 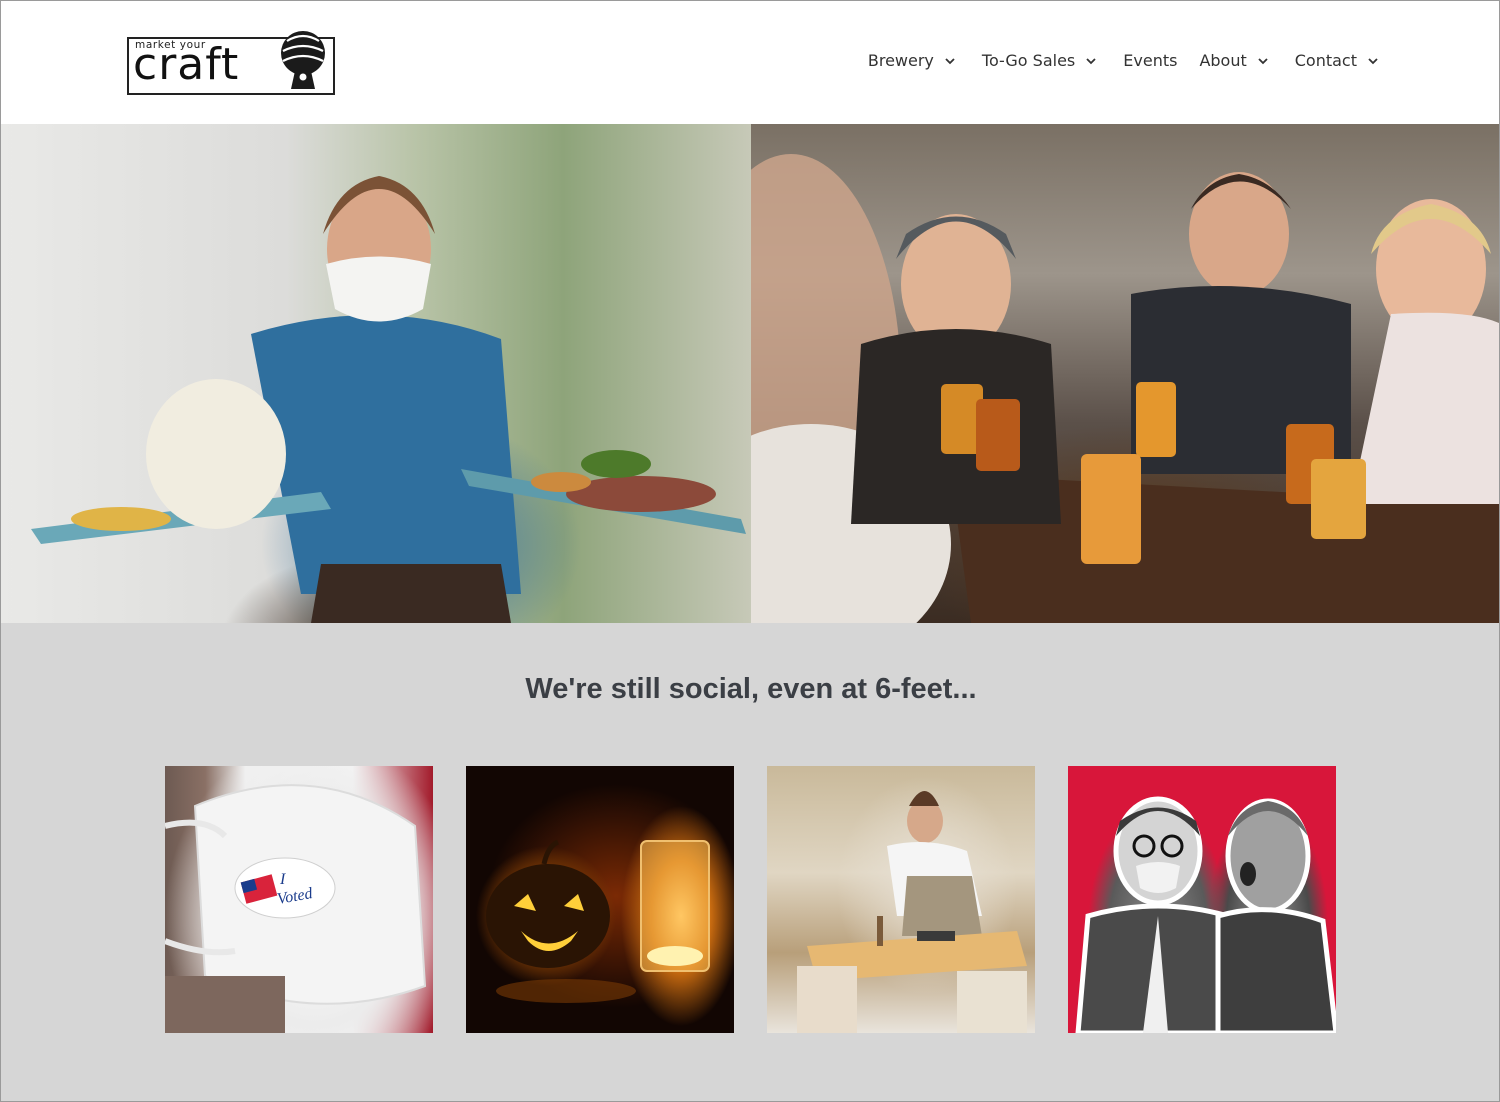 What do you see at coordinates (900, 60) in the screenshot?
I see `nav-brewery-label: Brewery` at bounding box center [900, 60].